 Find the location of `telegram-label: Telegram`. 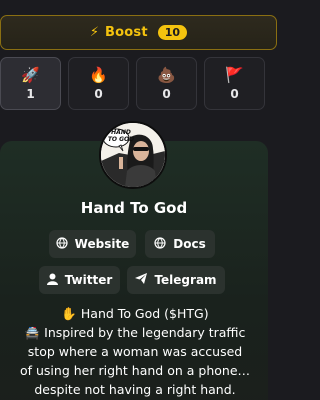

telegram-label: Telegram is located at coordinates (185, 280).